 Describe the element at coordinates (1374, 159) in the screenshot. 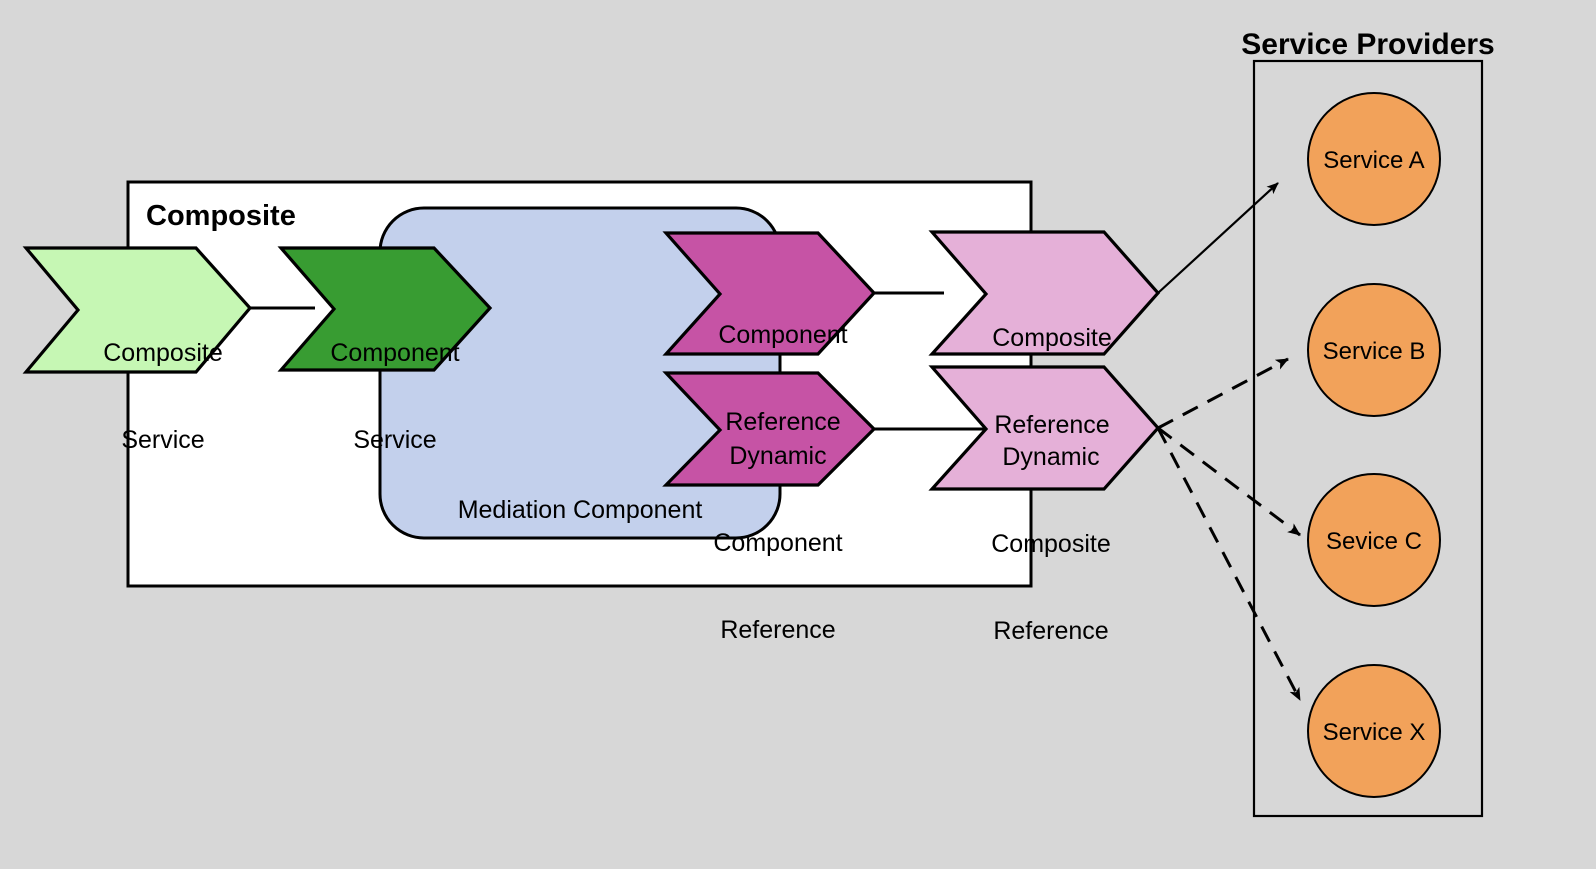

I see `service-circle-service-a` at that location.